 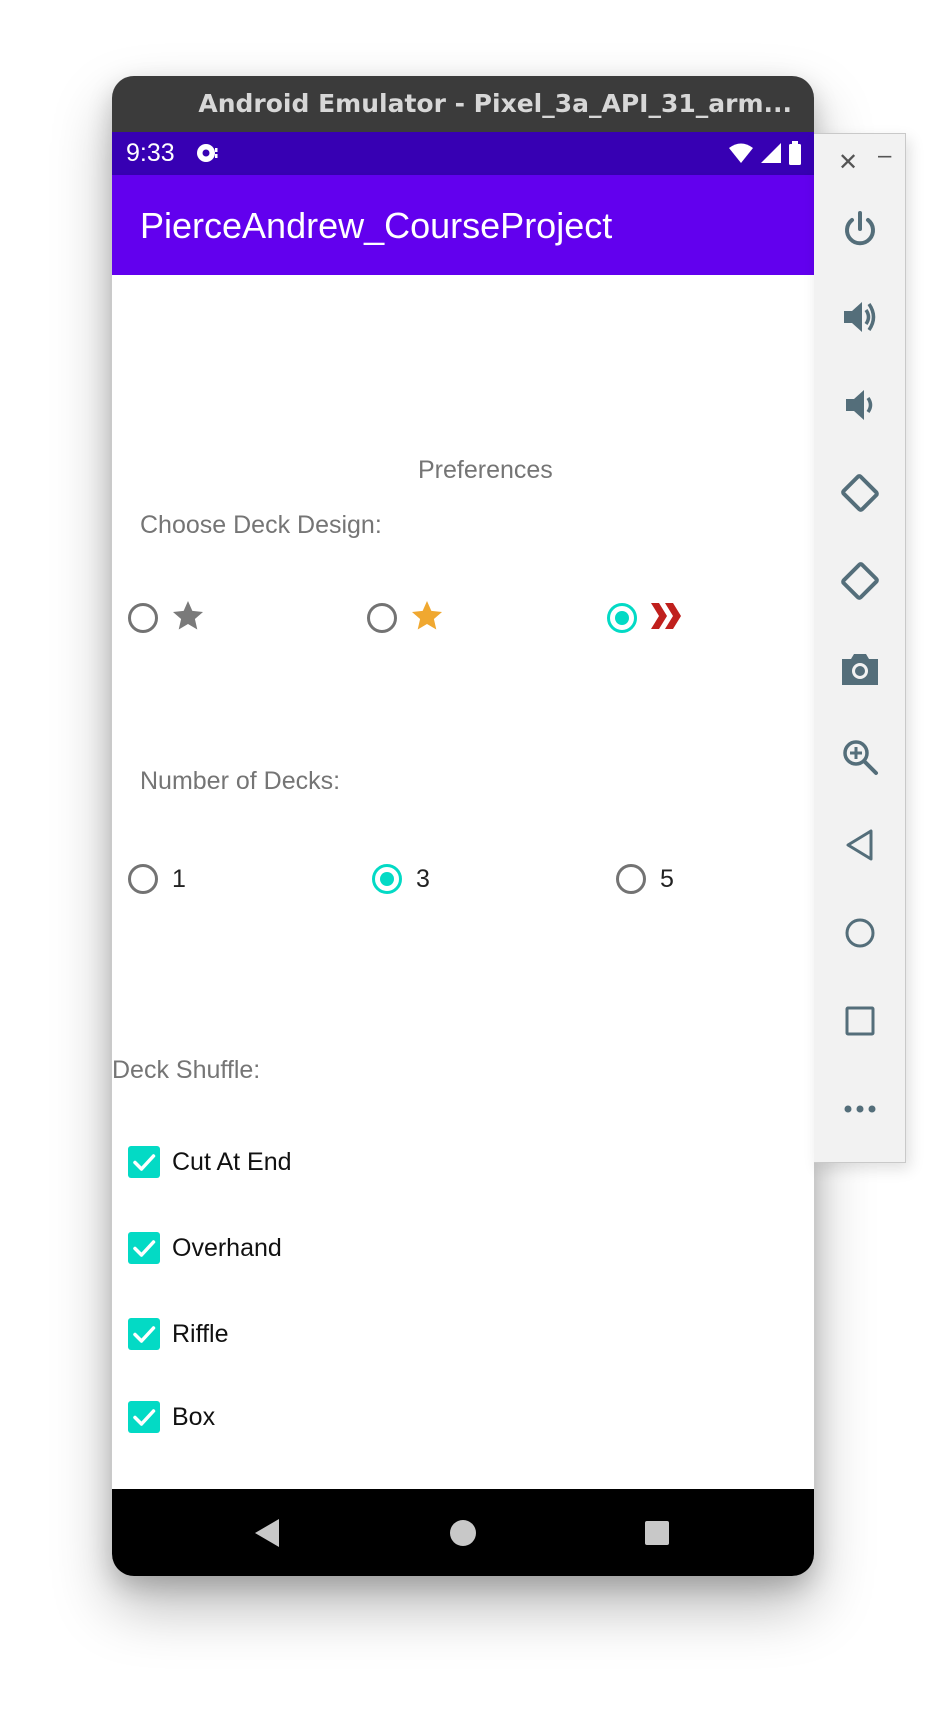 What do you see at coordinates (232, 1161) in the screenshot?
I see `checkbox-label: Cut At End` at bounding box center [232, 1161].